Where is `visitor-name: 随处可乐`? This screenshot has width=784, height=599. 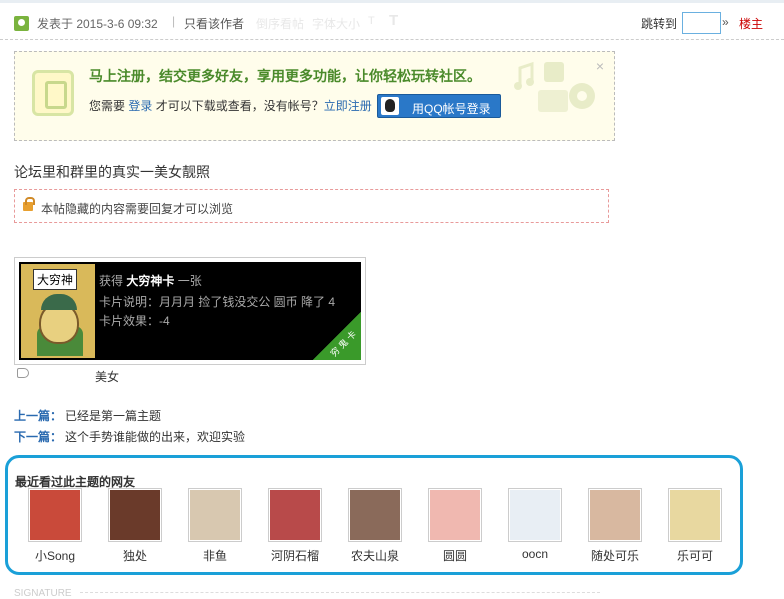
visitor-name: 随处可乐 is located at coordinates (615, 555).